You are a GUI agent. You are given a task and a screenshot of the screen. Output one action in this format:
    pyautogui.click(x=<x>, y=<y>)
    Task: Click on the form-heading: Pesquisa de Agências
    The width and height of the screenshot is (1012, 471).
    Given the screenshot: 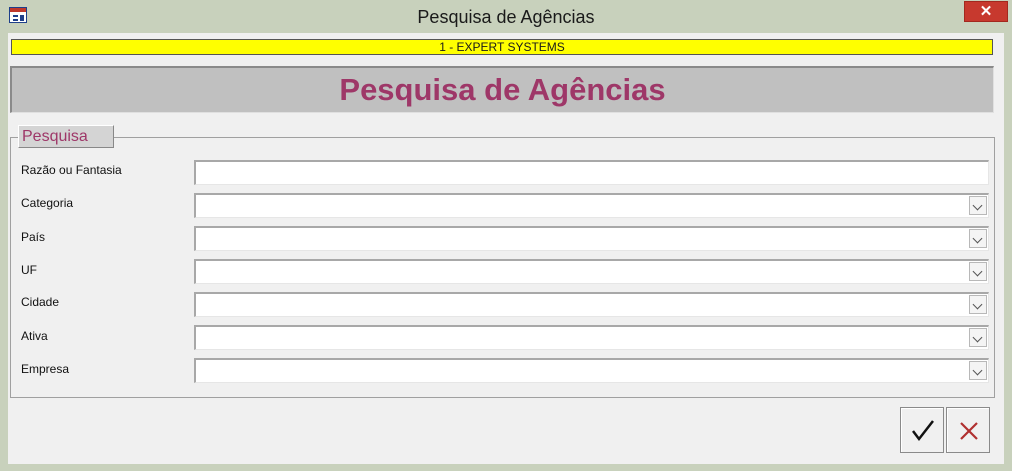 What is the action you would take?
    pyautogui.click(x=502, y=89)
    